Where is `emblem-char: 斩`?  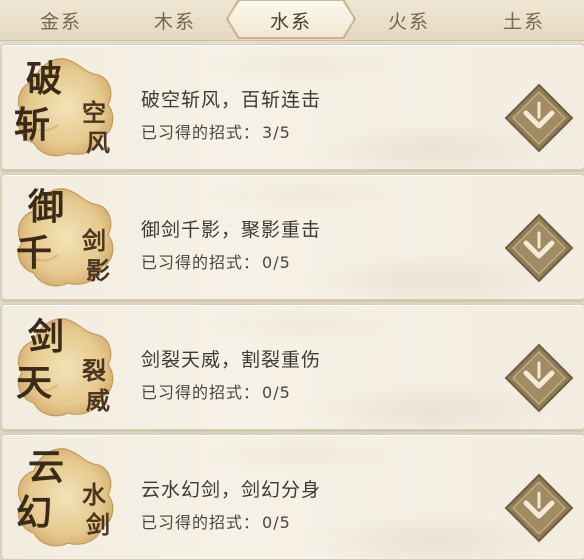
emblem-char: 斩 is located at coordinates (32, 125).